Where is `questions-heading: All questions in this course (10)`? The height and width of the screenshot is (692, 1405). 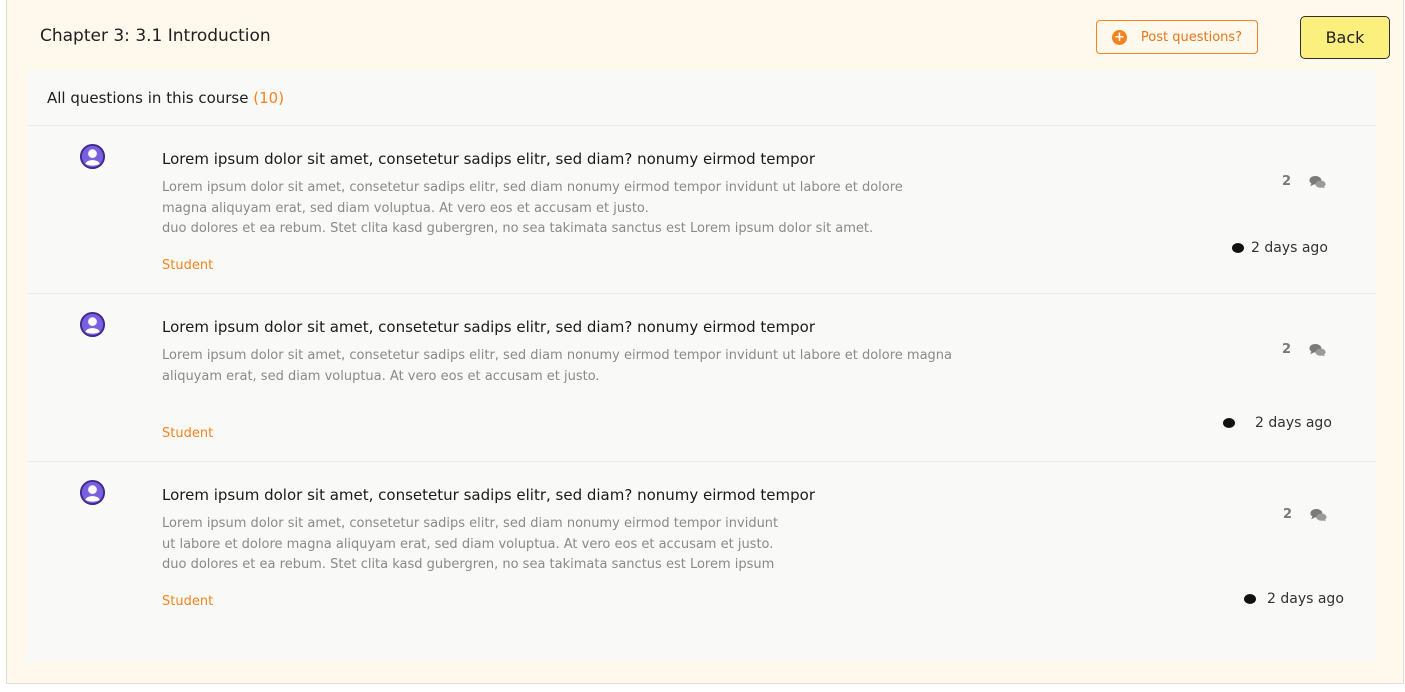 questions-heading: All questions in this course (10) is located at coordinates (165, 98).